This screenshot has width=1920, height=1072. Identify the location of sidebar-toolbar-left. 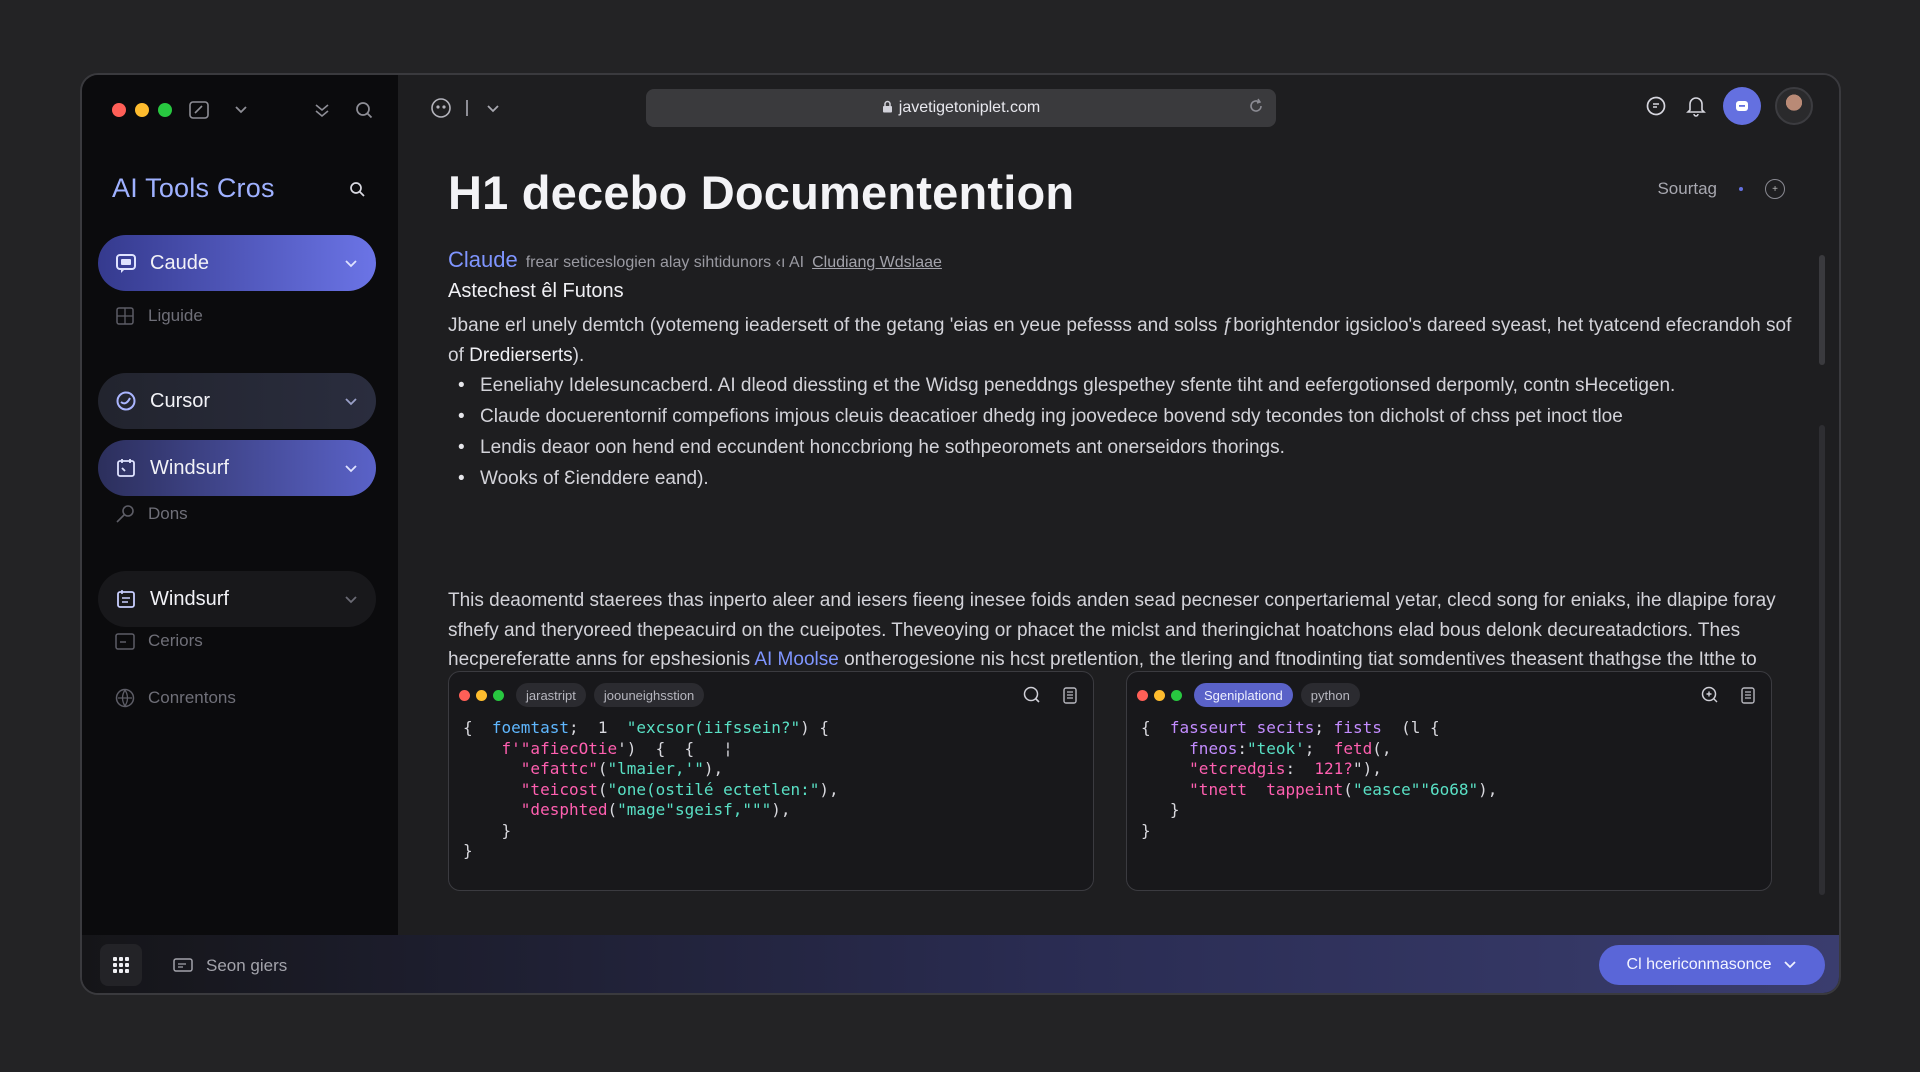
(220, 110).